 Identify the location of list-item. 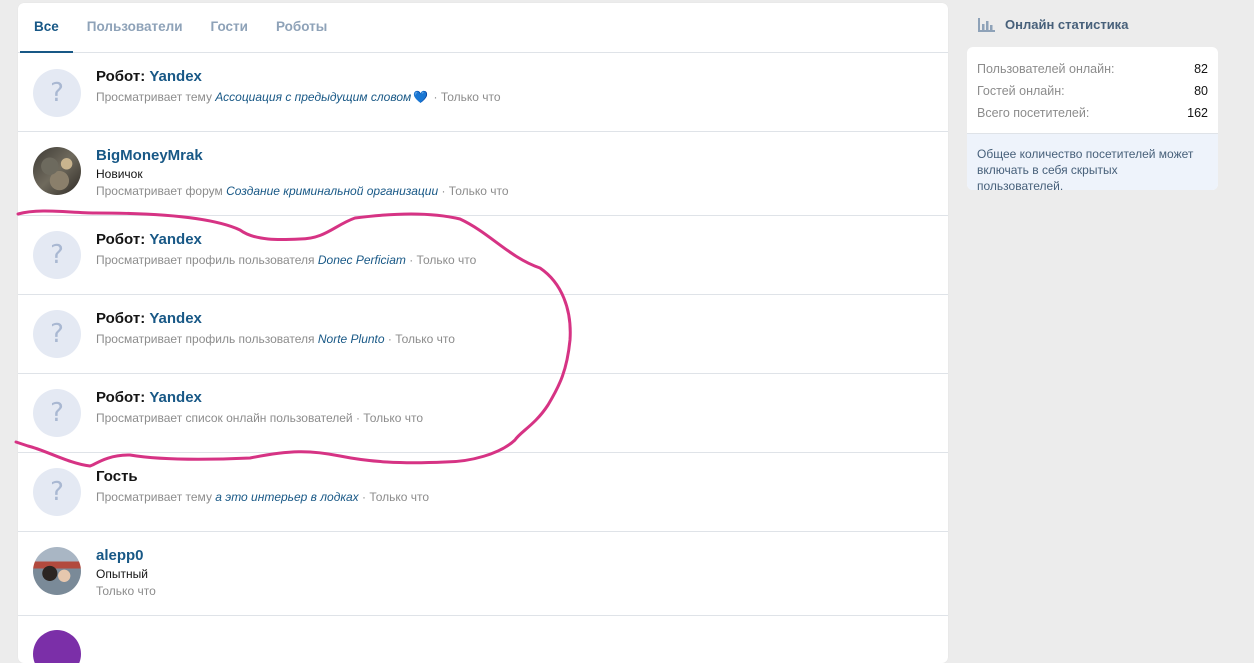
(483, 639).